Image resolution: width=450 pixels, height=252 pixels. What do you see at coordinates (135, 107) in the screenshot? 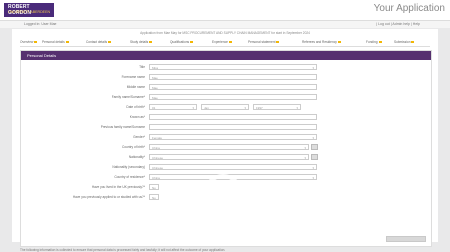
I see `field-label: Date of birth*` at bounding box center [135, 107].